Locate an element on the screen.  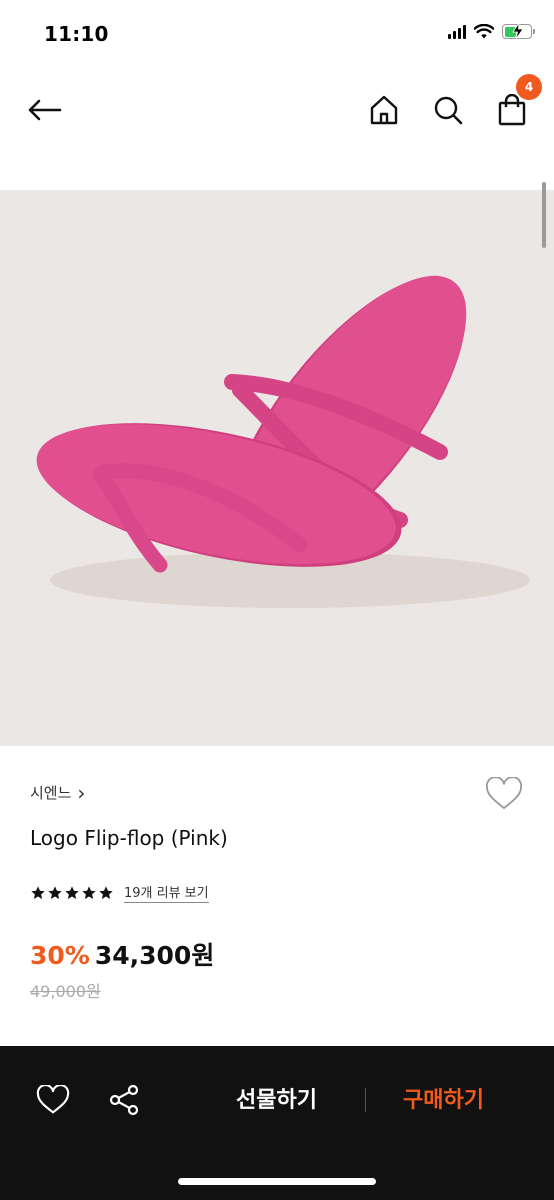
home-button is located at coordinates (384, 110).